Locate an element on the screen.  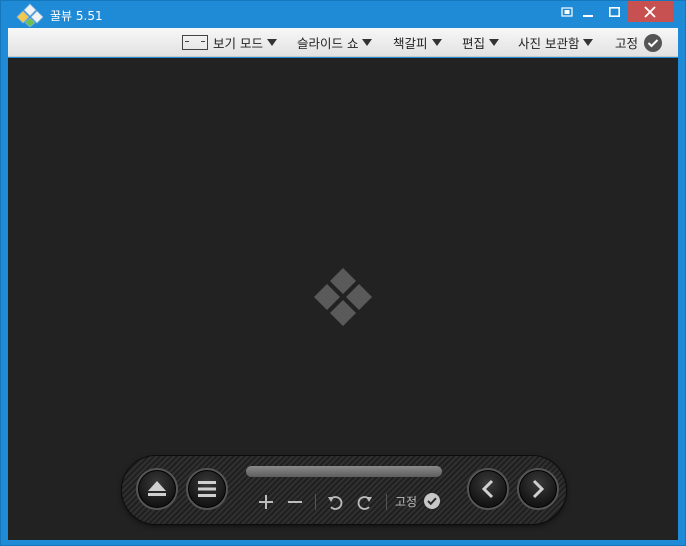
pin-label: 고정 is located at coordinates (406, 502).